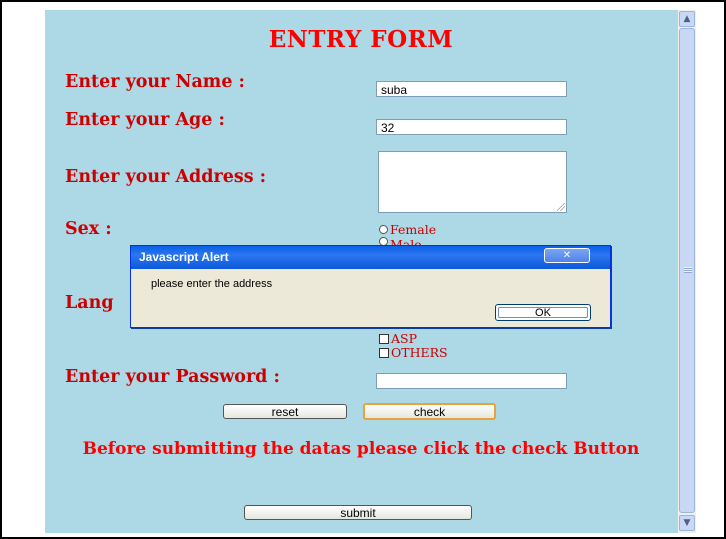 This screenshot has height=539, width=726. Describe the element at coordinates (472, 182) in the screenshot. I see `address-textarea` at that location.